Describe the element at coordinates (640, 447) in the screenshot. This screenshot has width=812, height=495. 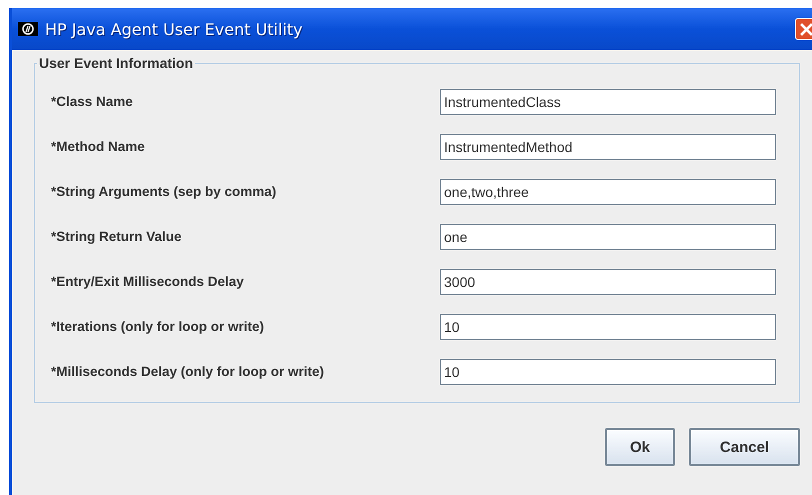
I see `ok-button: Ok` at that location.